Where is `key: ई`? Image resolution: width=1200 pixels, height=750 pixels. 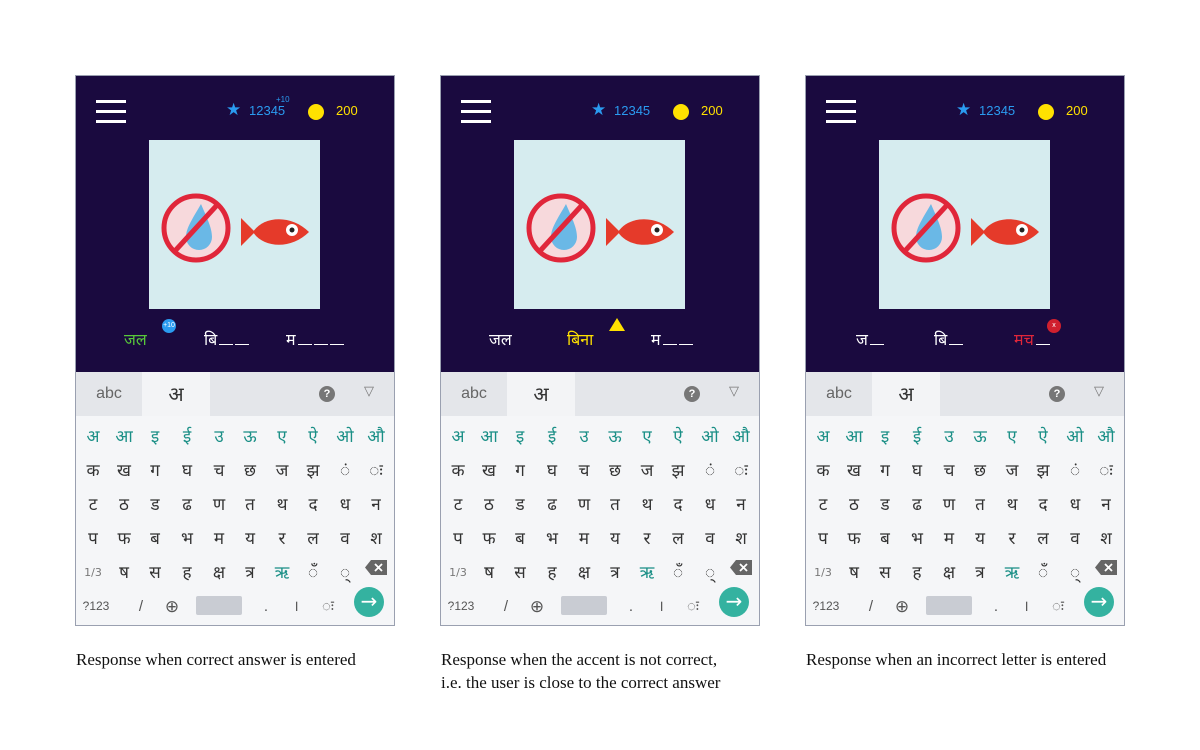
key: ई is located at coordinates (552, 437).